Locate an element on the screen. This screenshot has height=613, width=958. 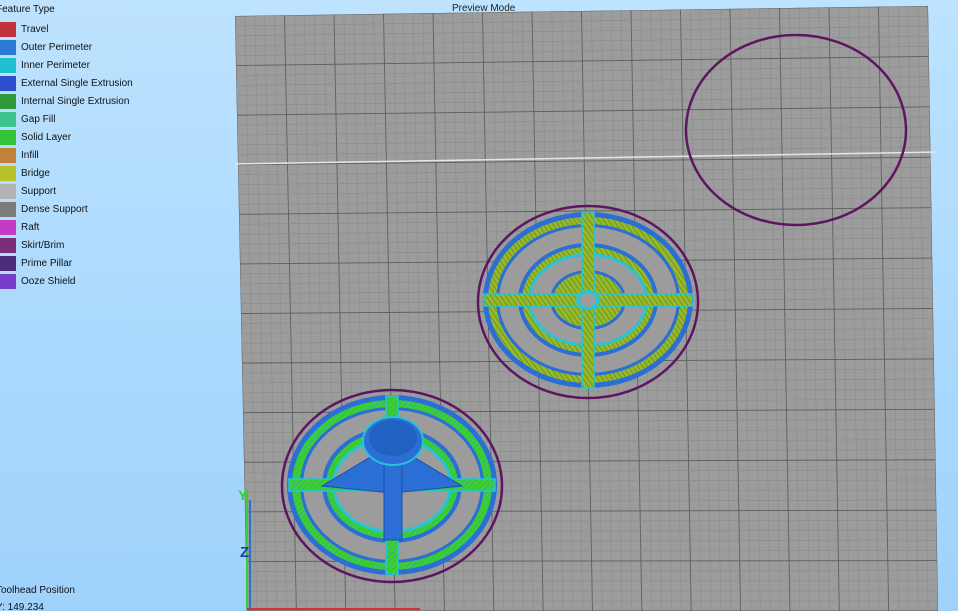
legend-item-label: Bridge is located at coordinates (35, 173).